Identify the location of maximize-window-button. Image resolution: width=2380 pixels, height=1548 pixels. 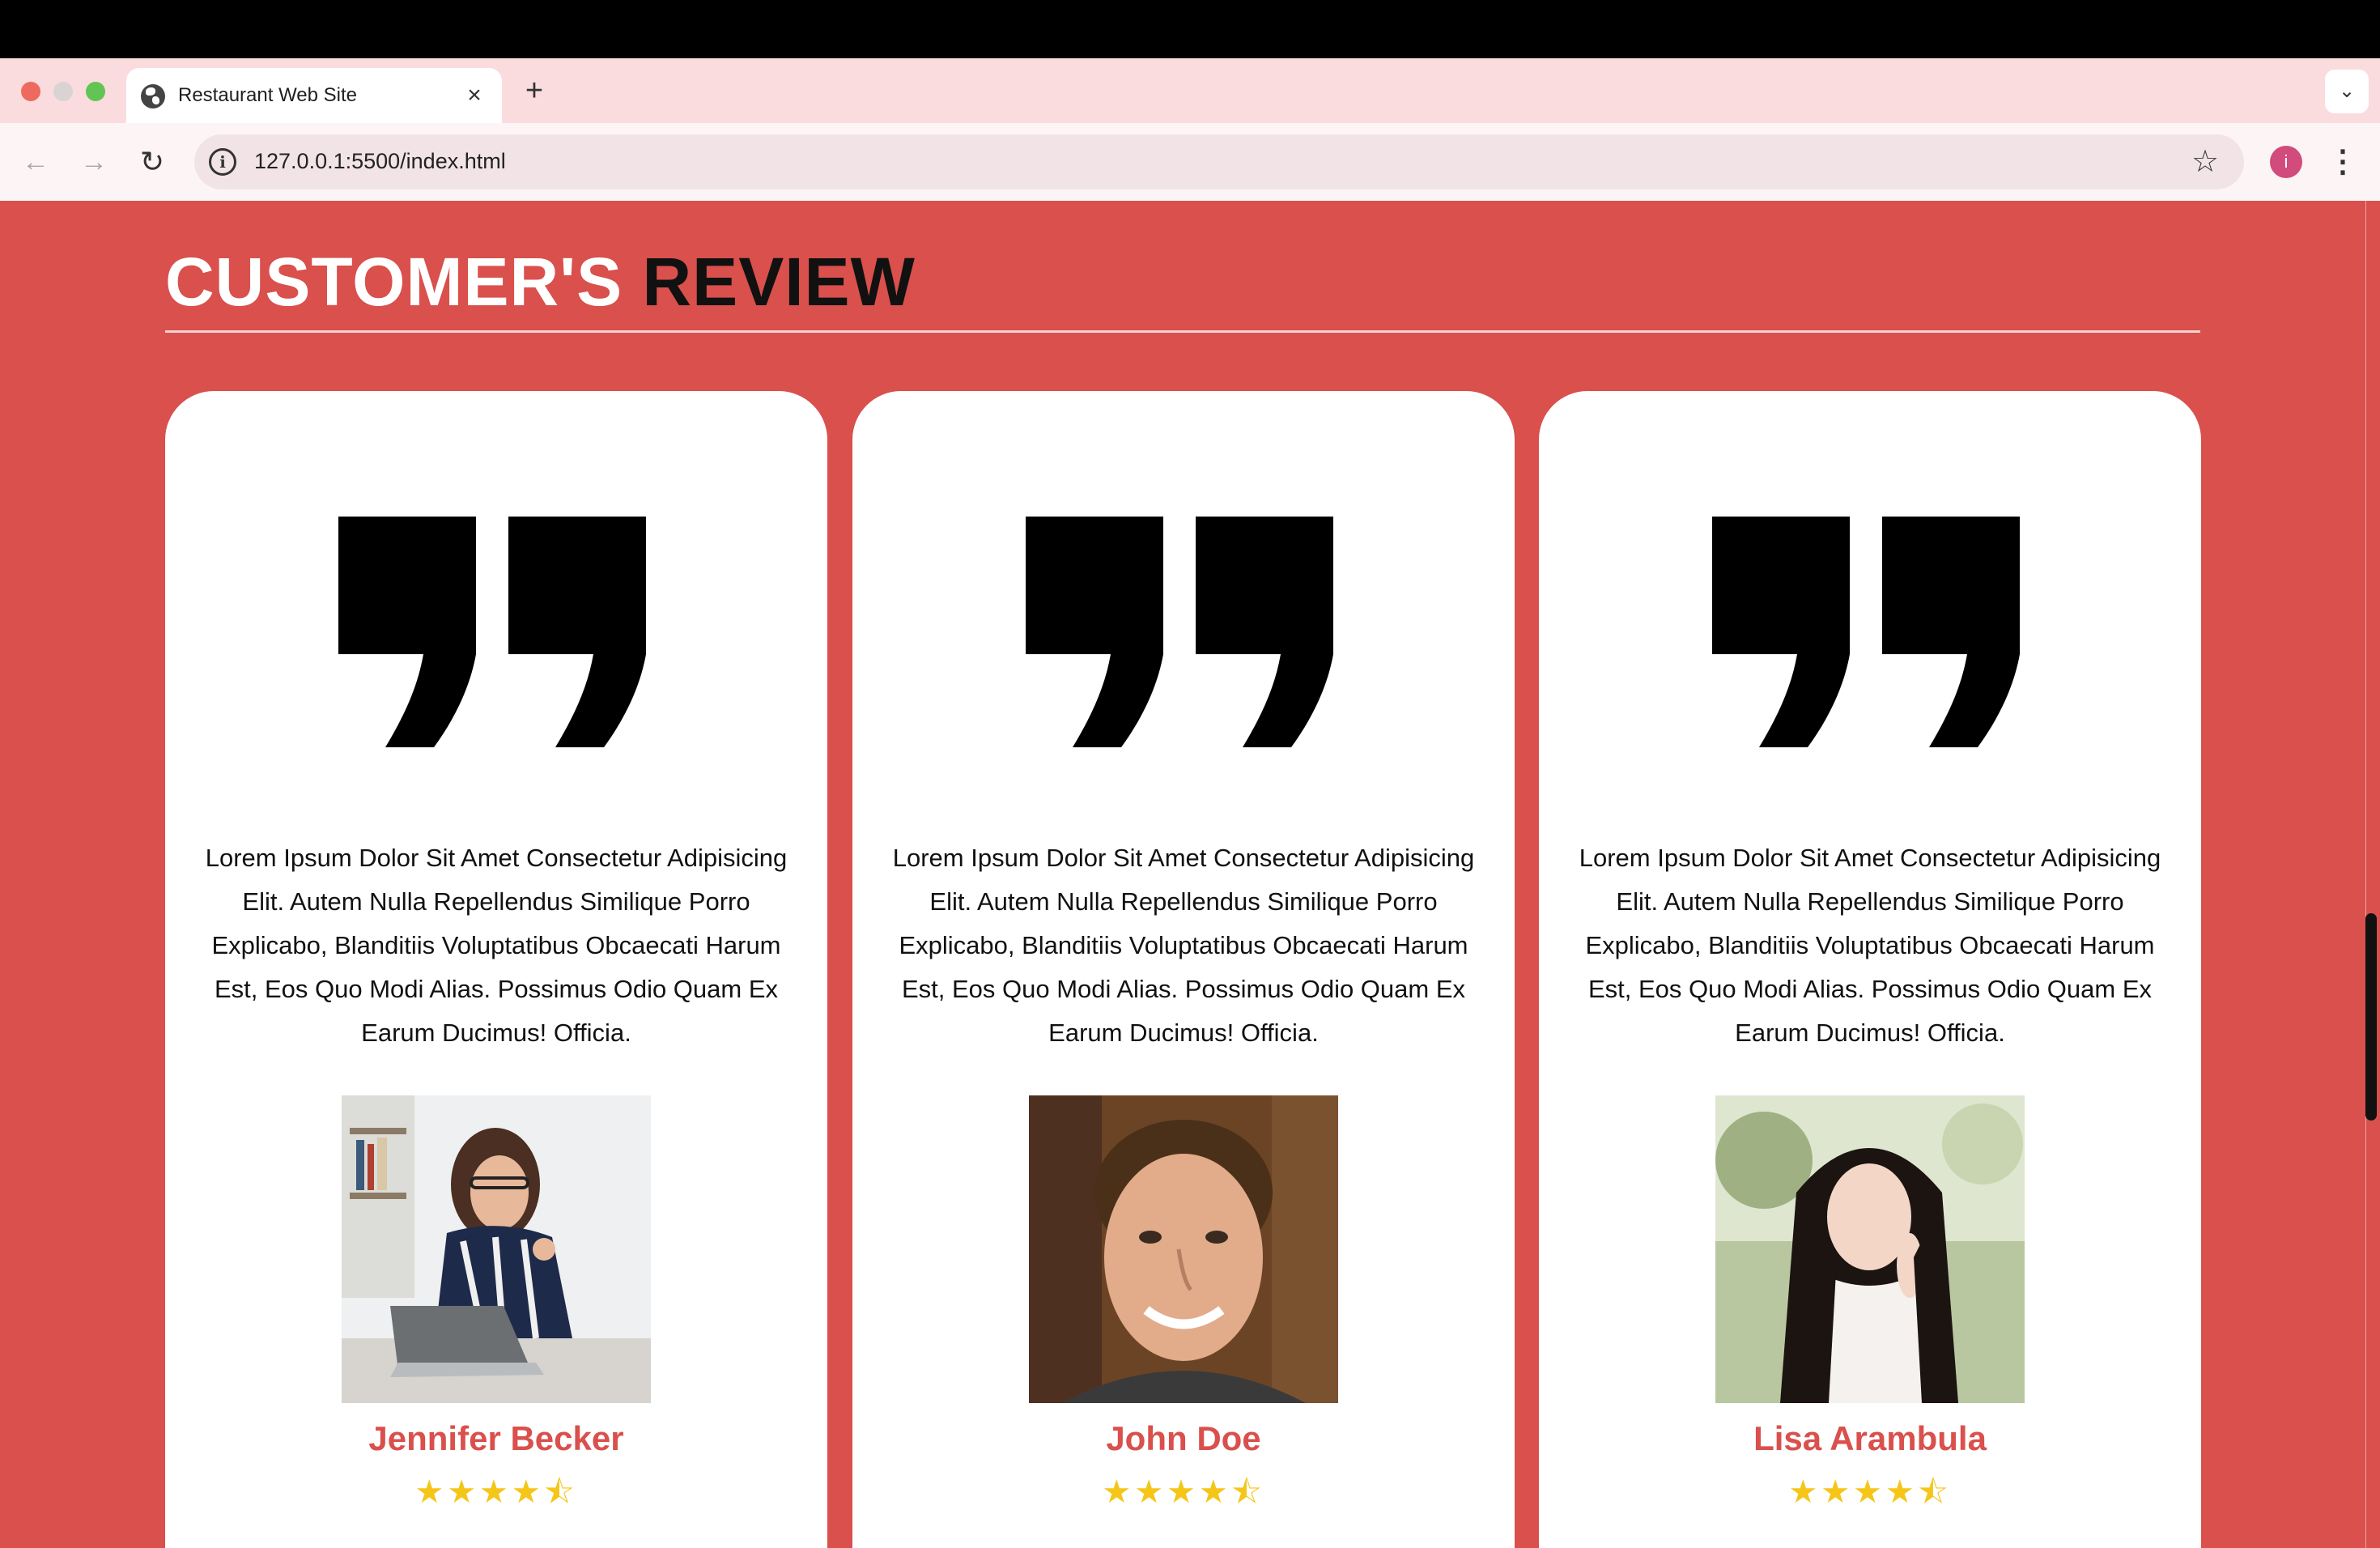
(95, 92).